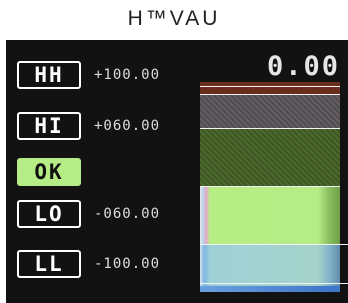 The height and width of the screenshot is (303, 348). What do you see at coordinates (127, 75) in the screenshot?
I see `hh-limit-value: +100.00` at bounding box center [127, 75].